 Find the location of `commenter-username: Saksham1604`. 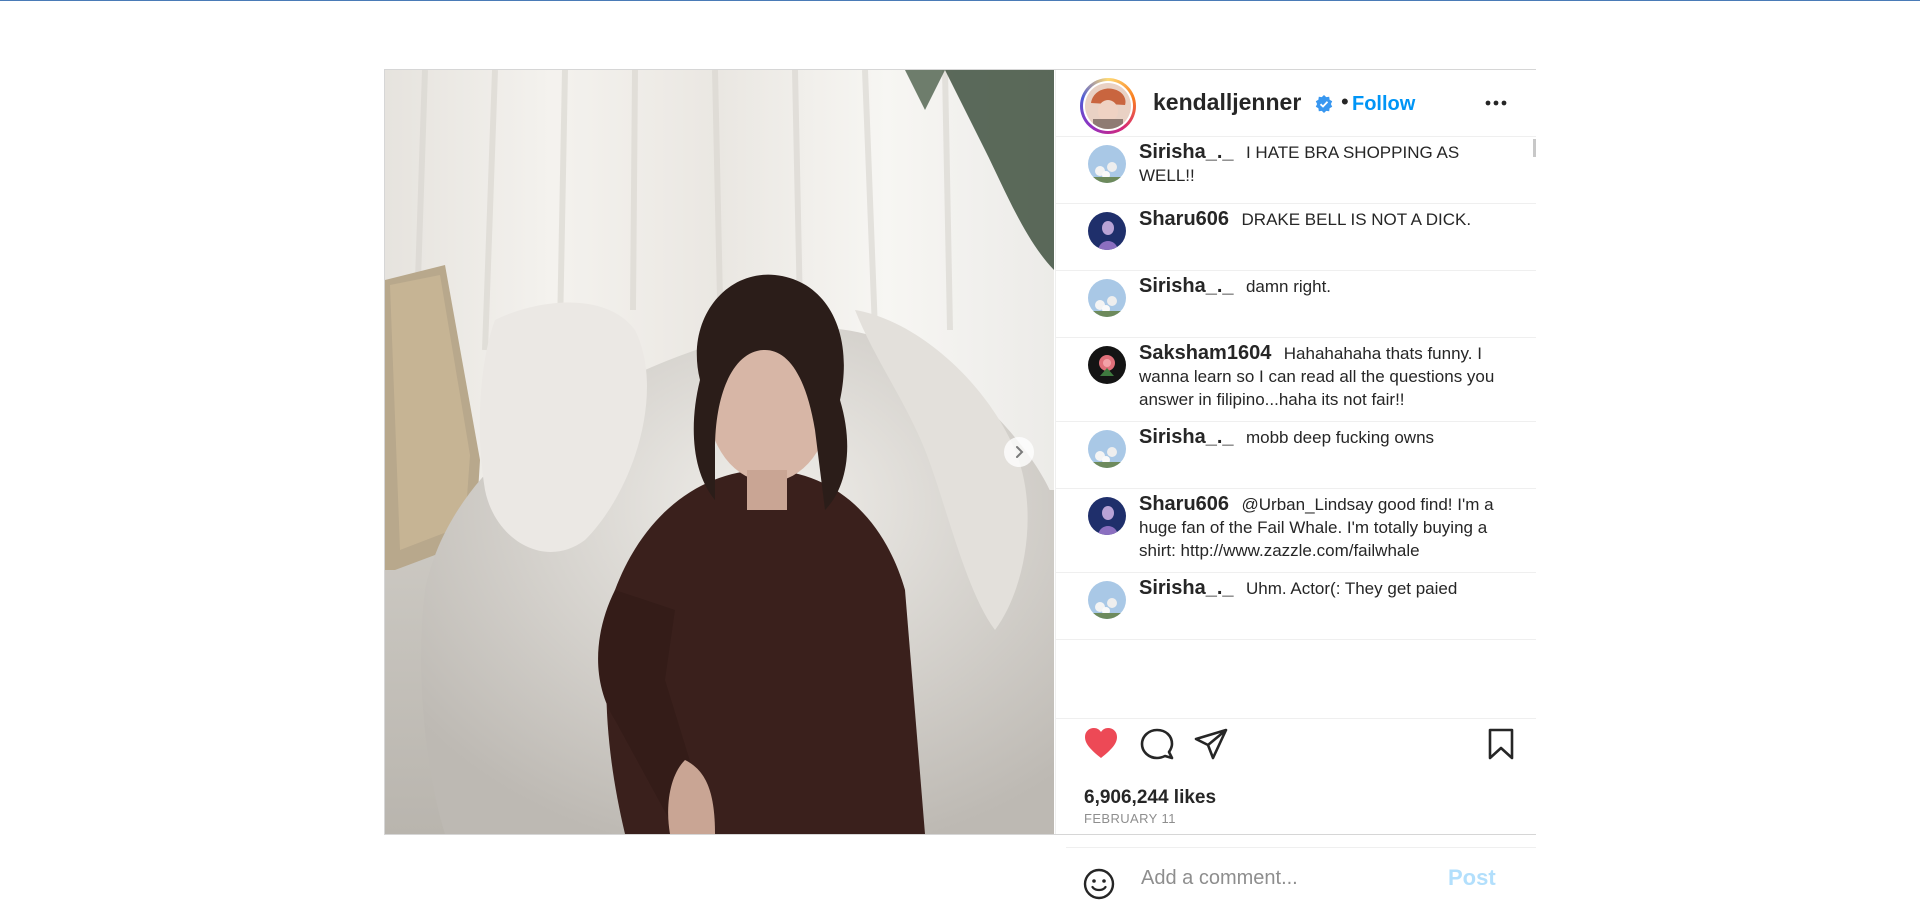

commenter-username: Saksham1604 is located at coordinates (1205, 353).